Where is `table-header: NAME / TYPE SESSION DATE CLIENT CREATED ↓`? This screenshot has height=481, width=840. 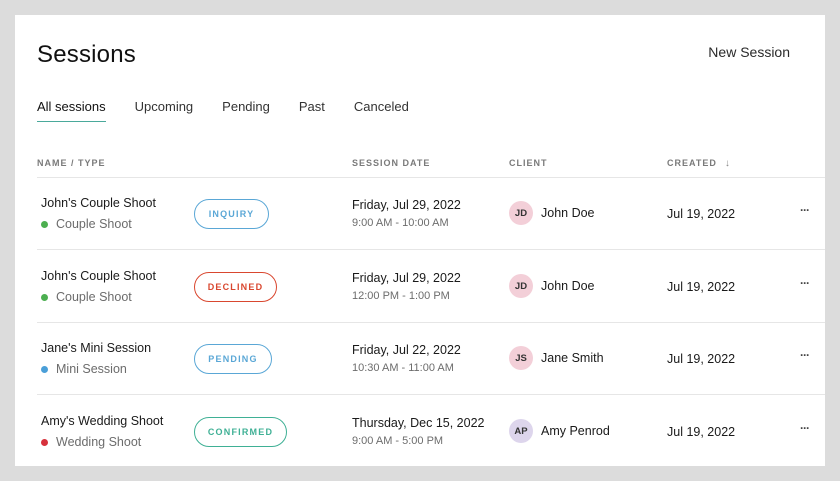
table-header: NAME / TYPE SESSION DATE CLIENT CREATED ↓ is located at coordinates (431, 168).